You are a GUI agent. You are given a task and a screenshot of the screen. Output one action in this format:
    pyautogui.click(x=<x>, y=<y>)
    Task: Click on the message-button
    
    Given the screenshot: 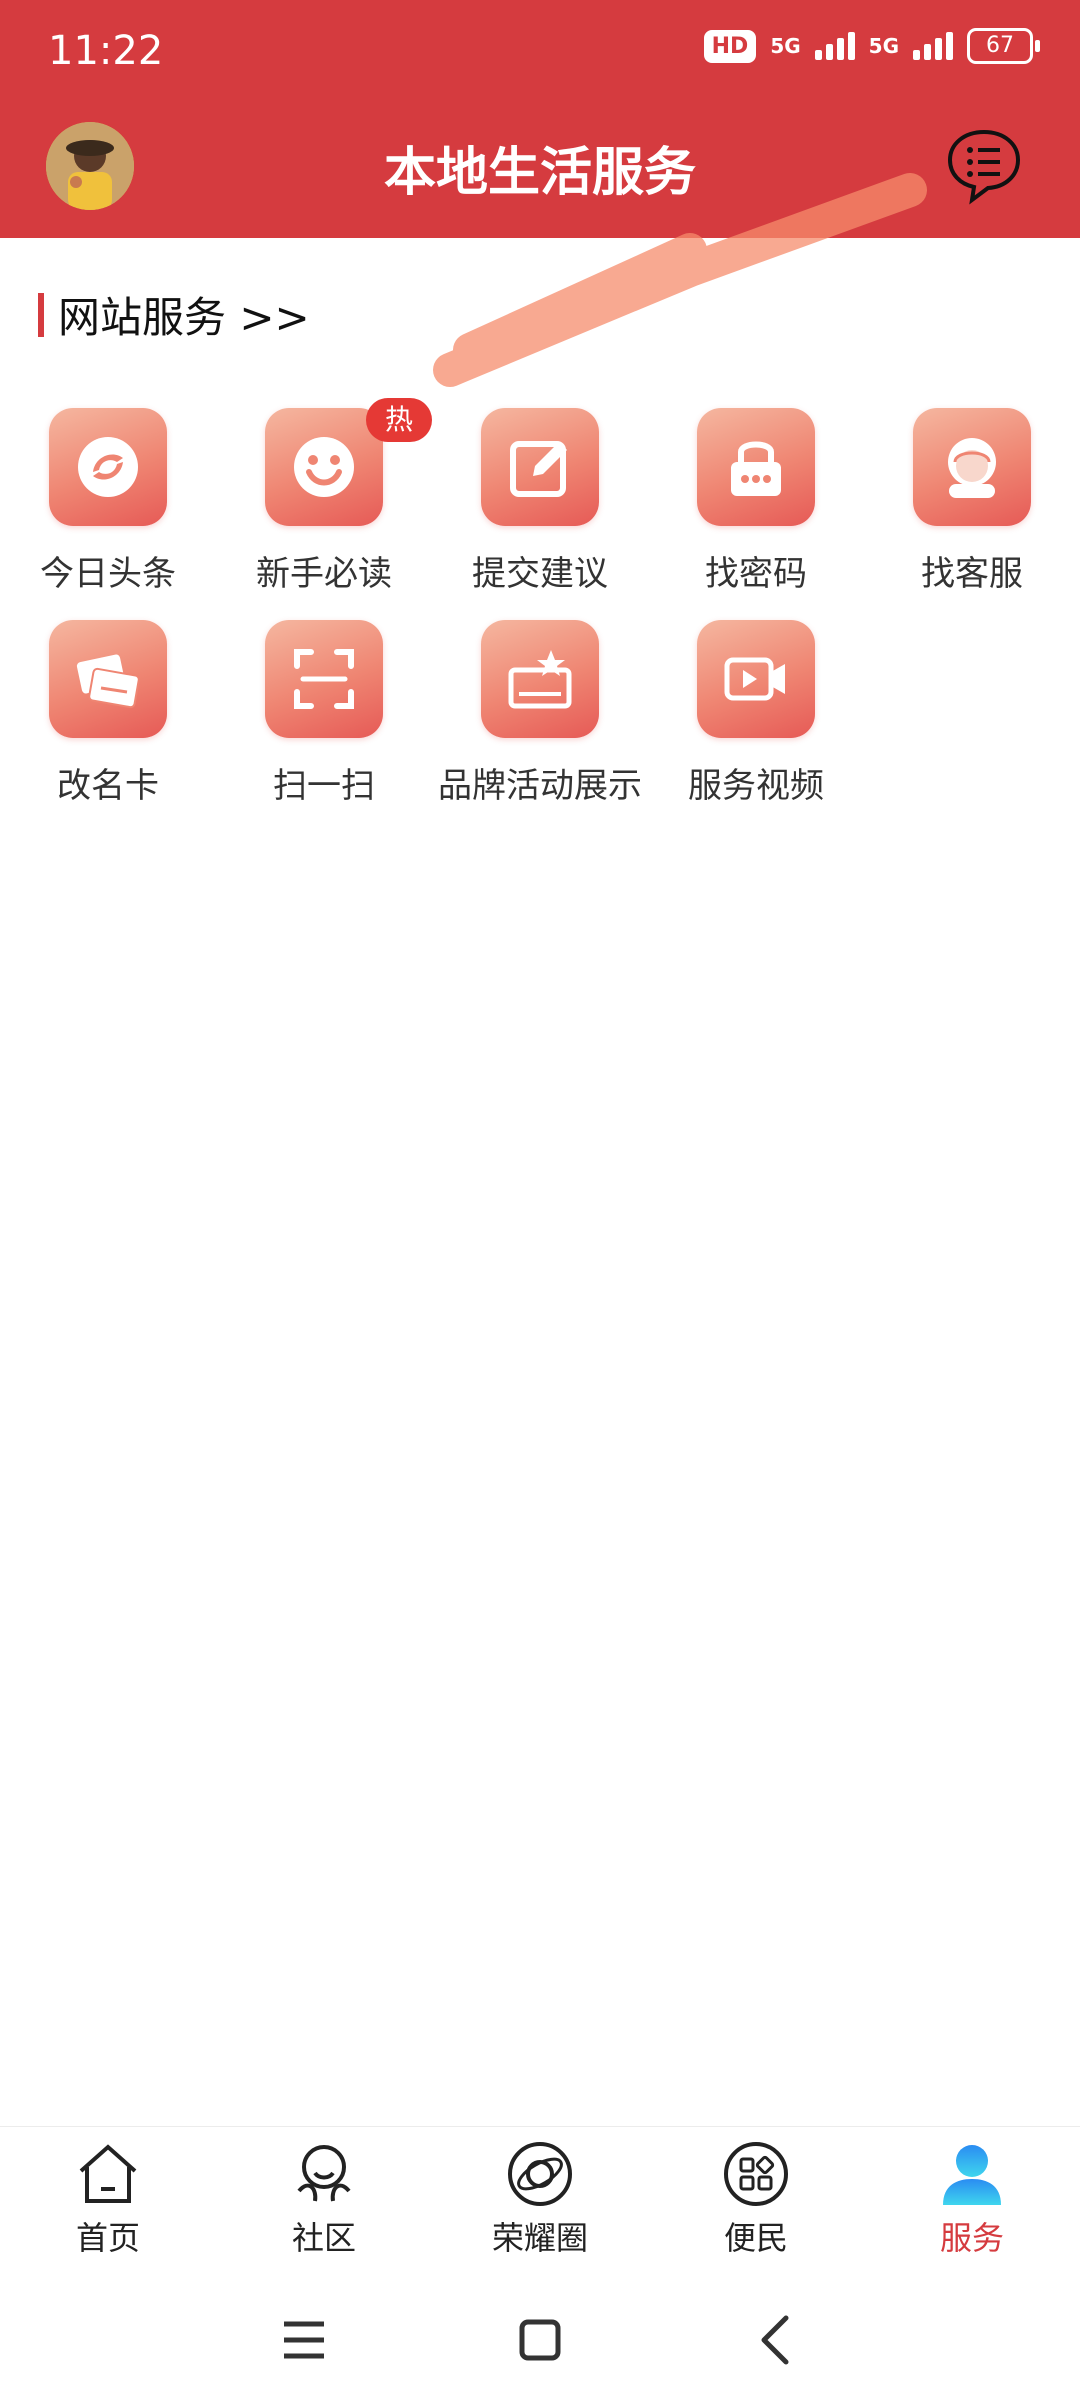 What is the action you would take?
    pyautogui.click(x=984, y=166)
    